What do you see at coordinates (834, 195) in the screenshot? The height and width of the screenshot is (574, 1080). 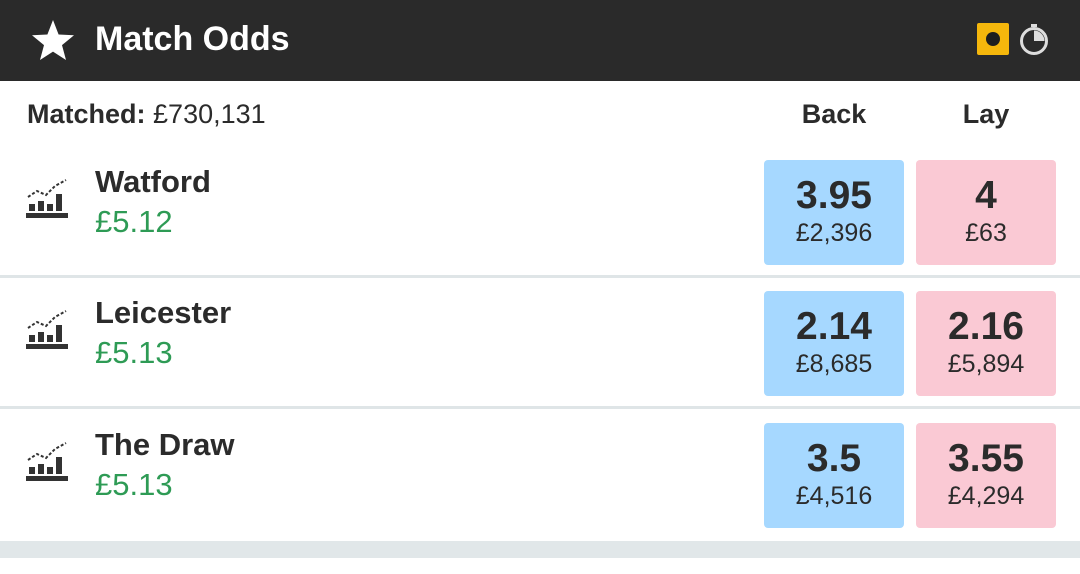 I see `back-odds: 3.95` at bounding box center [834, 195].